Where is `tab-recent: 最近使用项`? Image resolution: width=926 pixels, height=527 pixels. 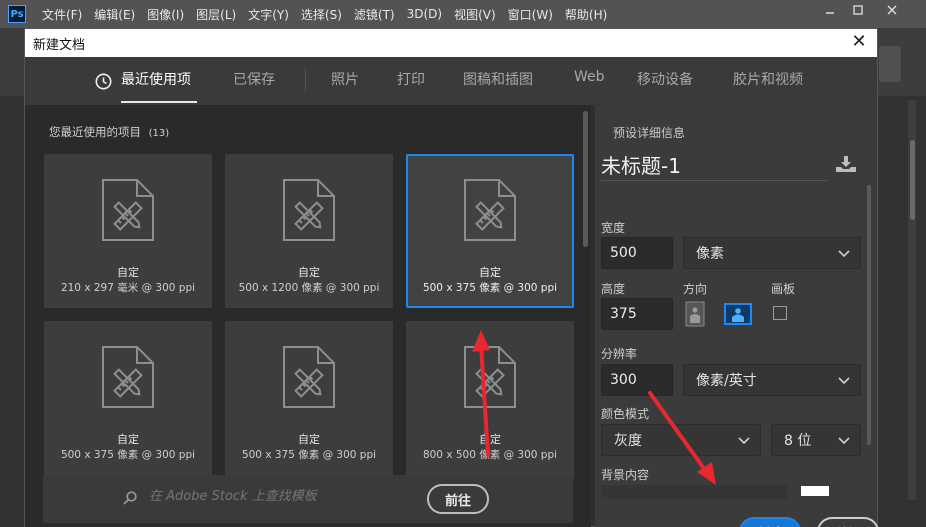 tab-recent: 最近使用项 is located at coordinates (156, 79).